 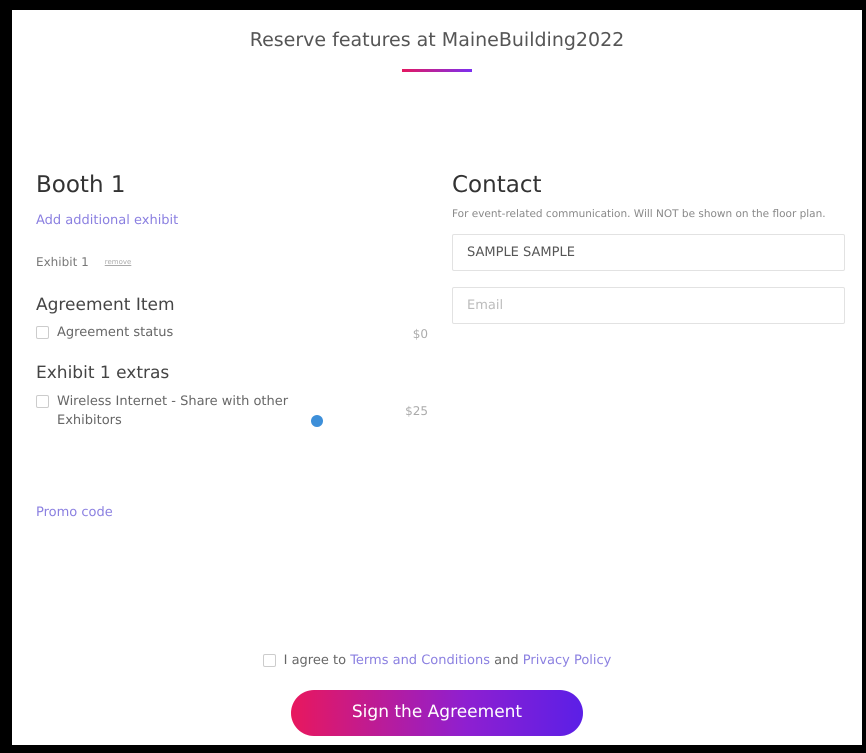 What do you see at coordinates (648, 252) in the screenshot?
I see `text-field: SAMPLE SAMPLE` at bounding box center [648, 252].